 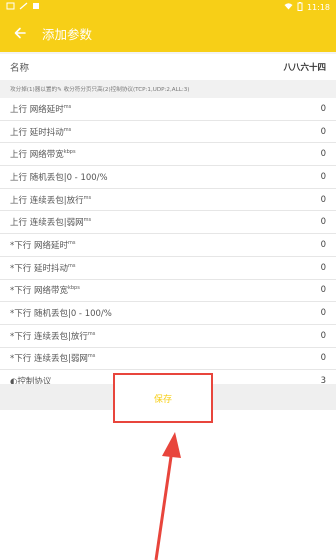 What do you see at coordinates (167, 496) in the screenshot?
I see `red-arrow-annotation` at bounding box center [167, 496].